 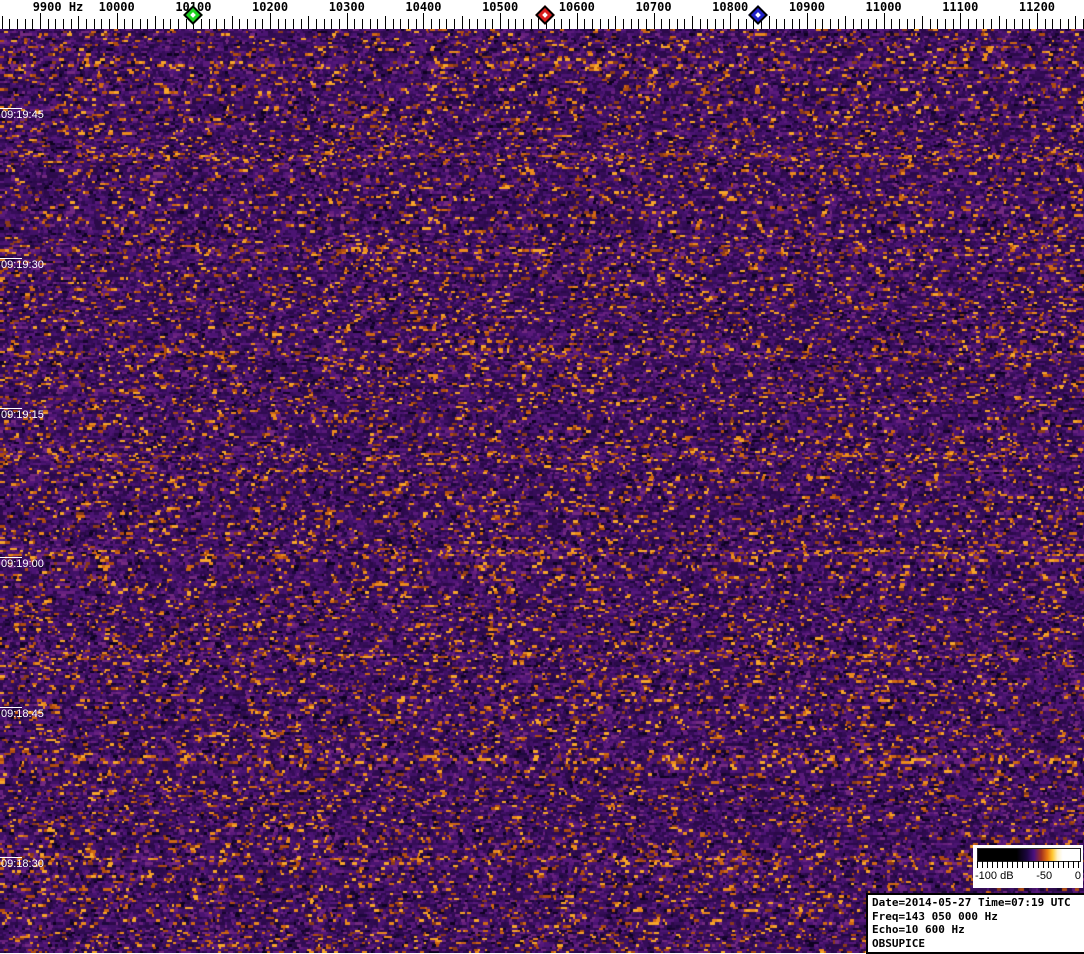 What do you see at coordinates (1077, 876) in the screenshot?
I see `colorbar-label-max: 0` at bounding box center [1077, 876].